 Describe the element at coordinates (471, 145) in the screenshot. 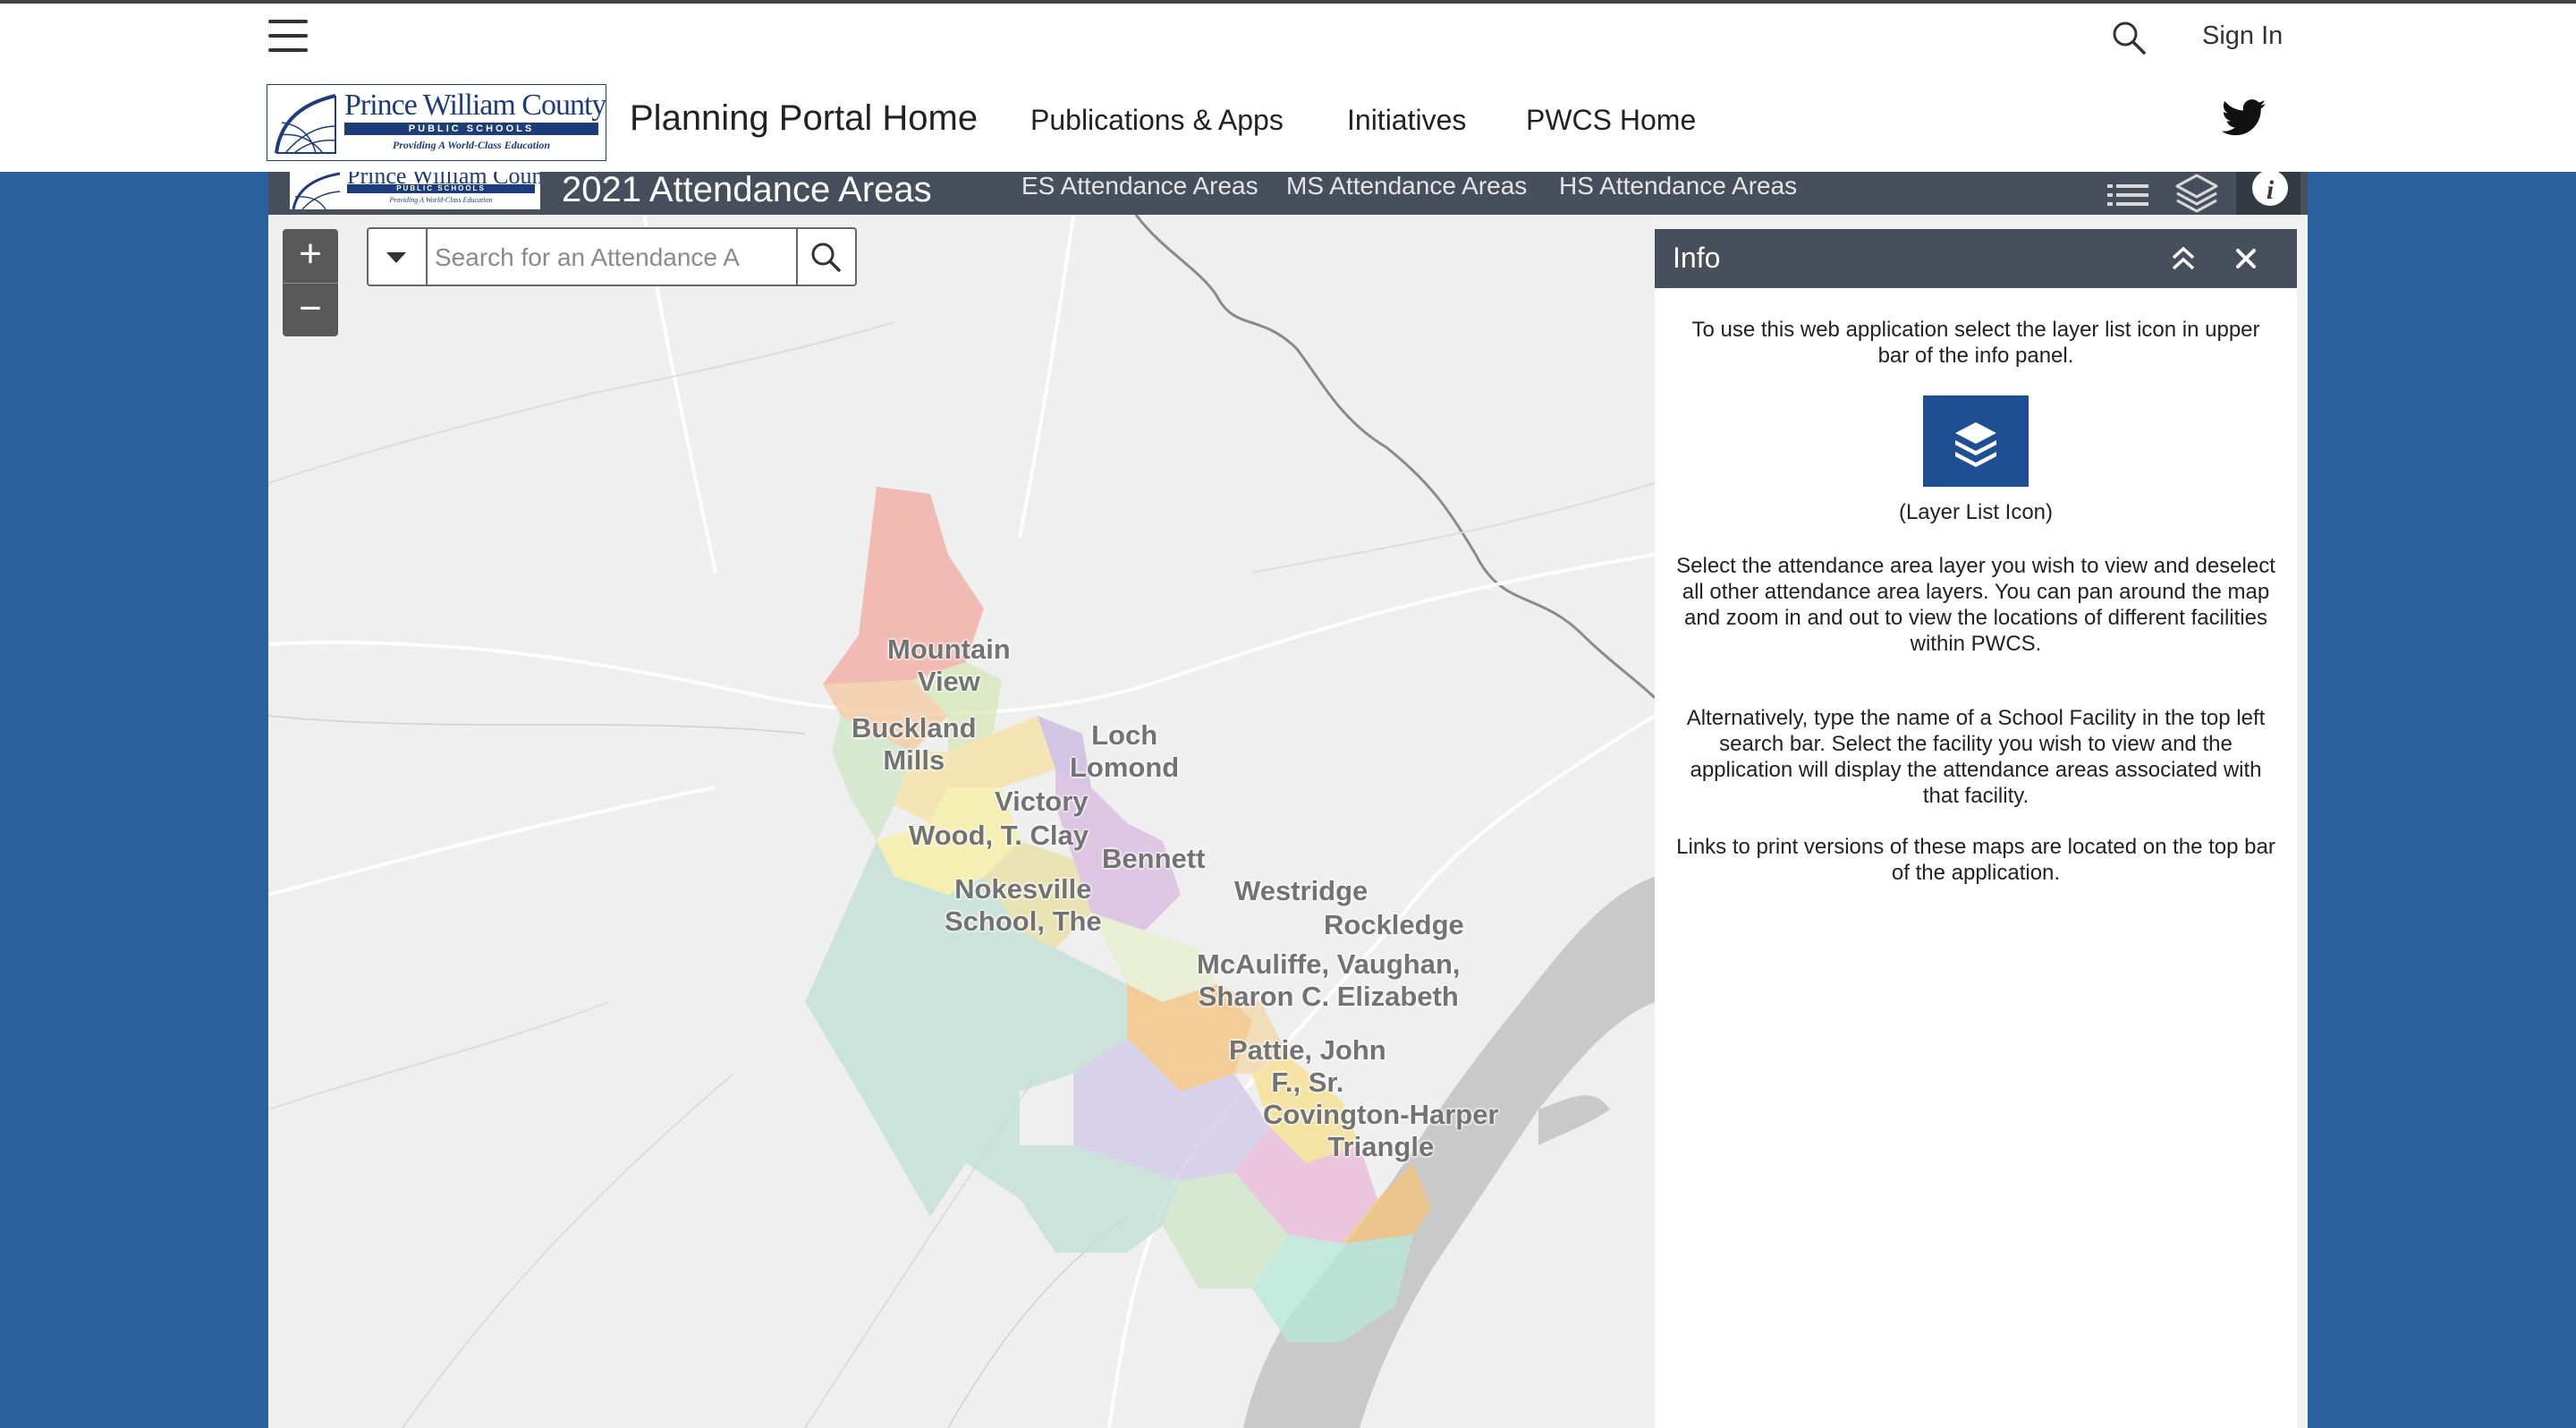

I see `logo-tagline: Providing A World-Class Education` at that location.